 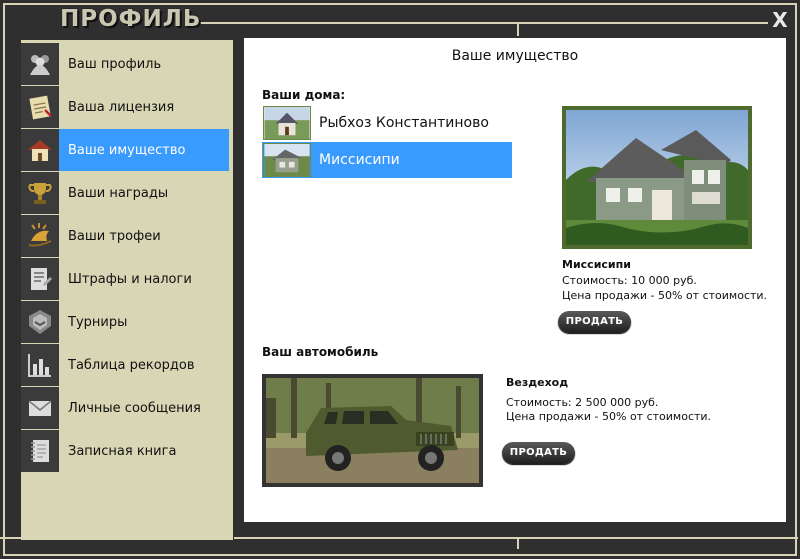 I want to click on house-icon, so click(x=40, y=150).